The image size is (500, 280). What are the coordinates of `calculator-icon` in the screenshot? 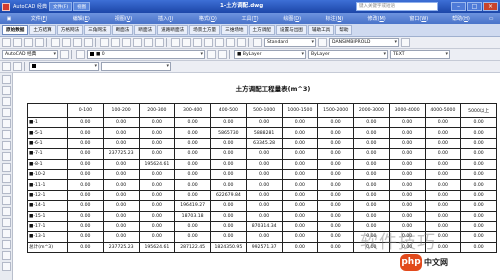 It's located at (230, 42).